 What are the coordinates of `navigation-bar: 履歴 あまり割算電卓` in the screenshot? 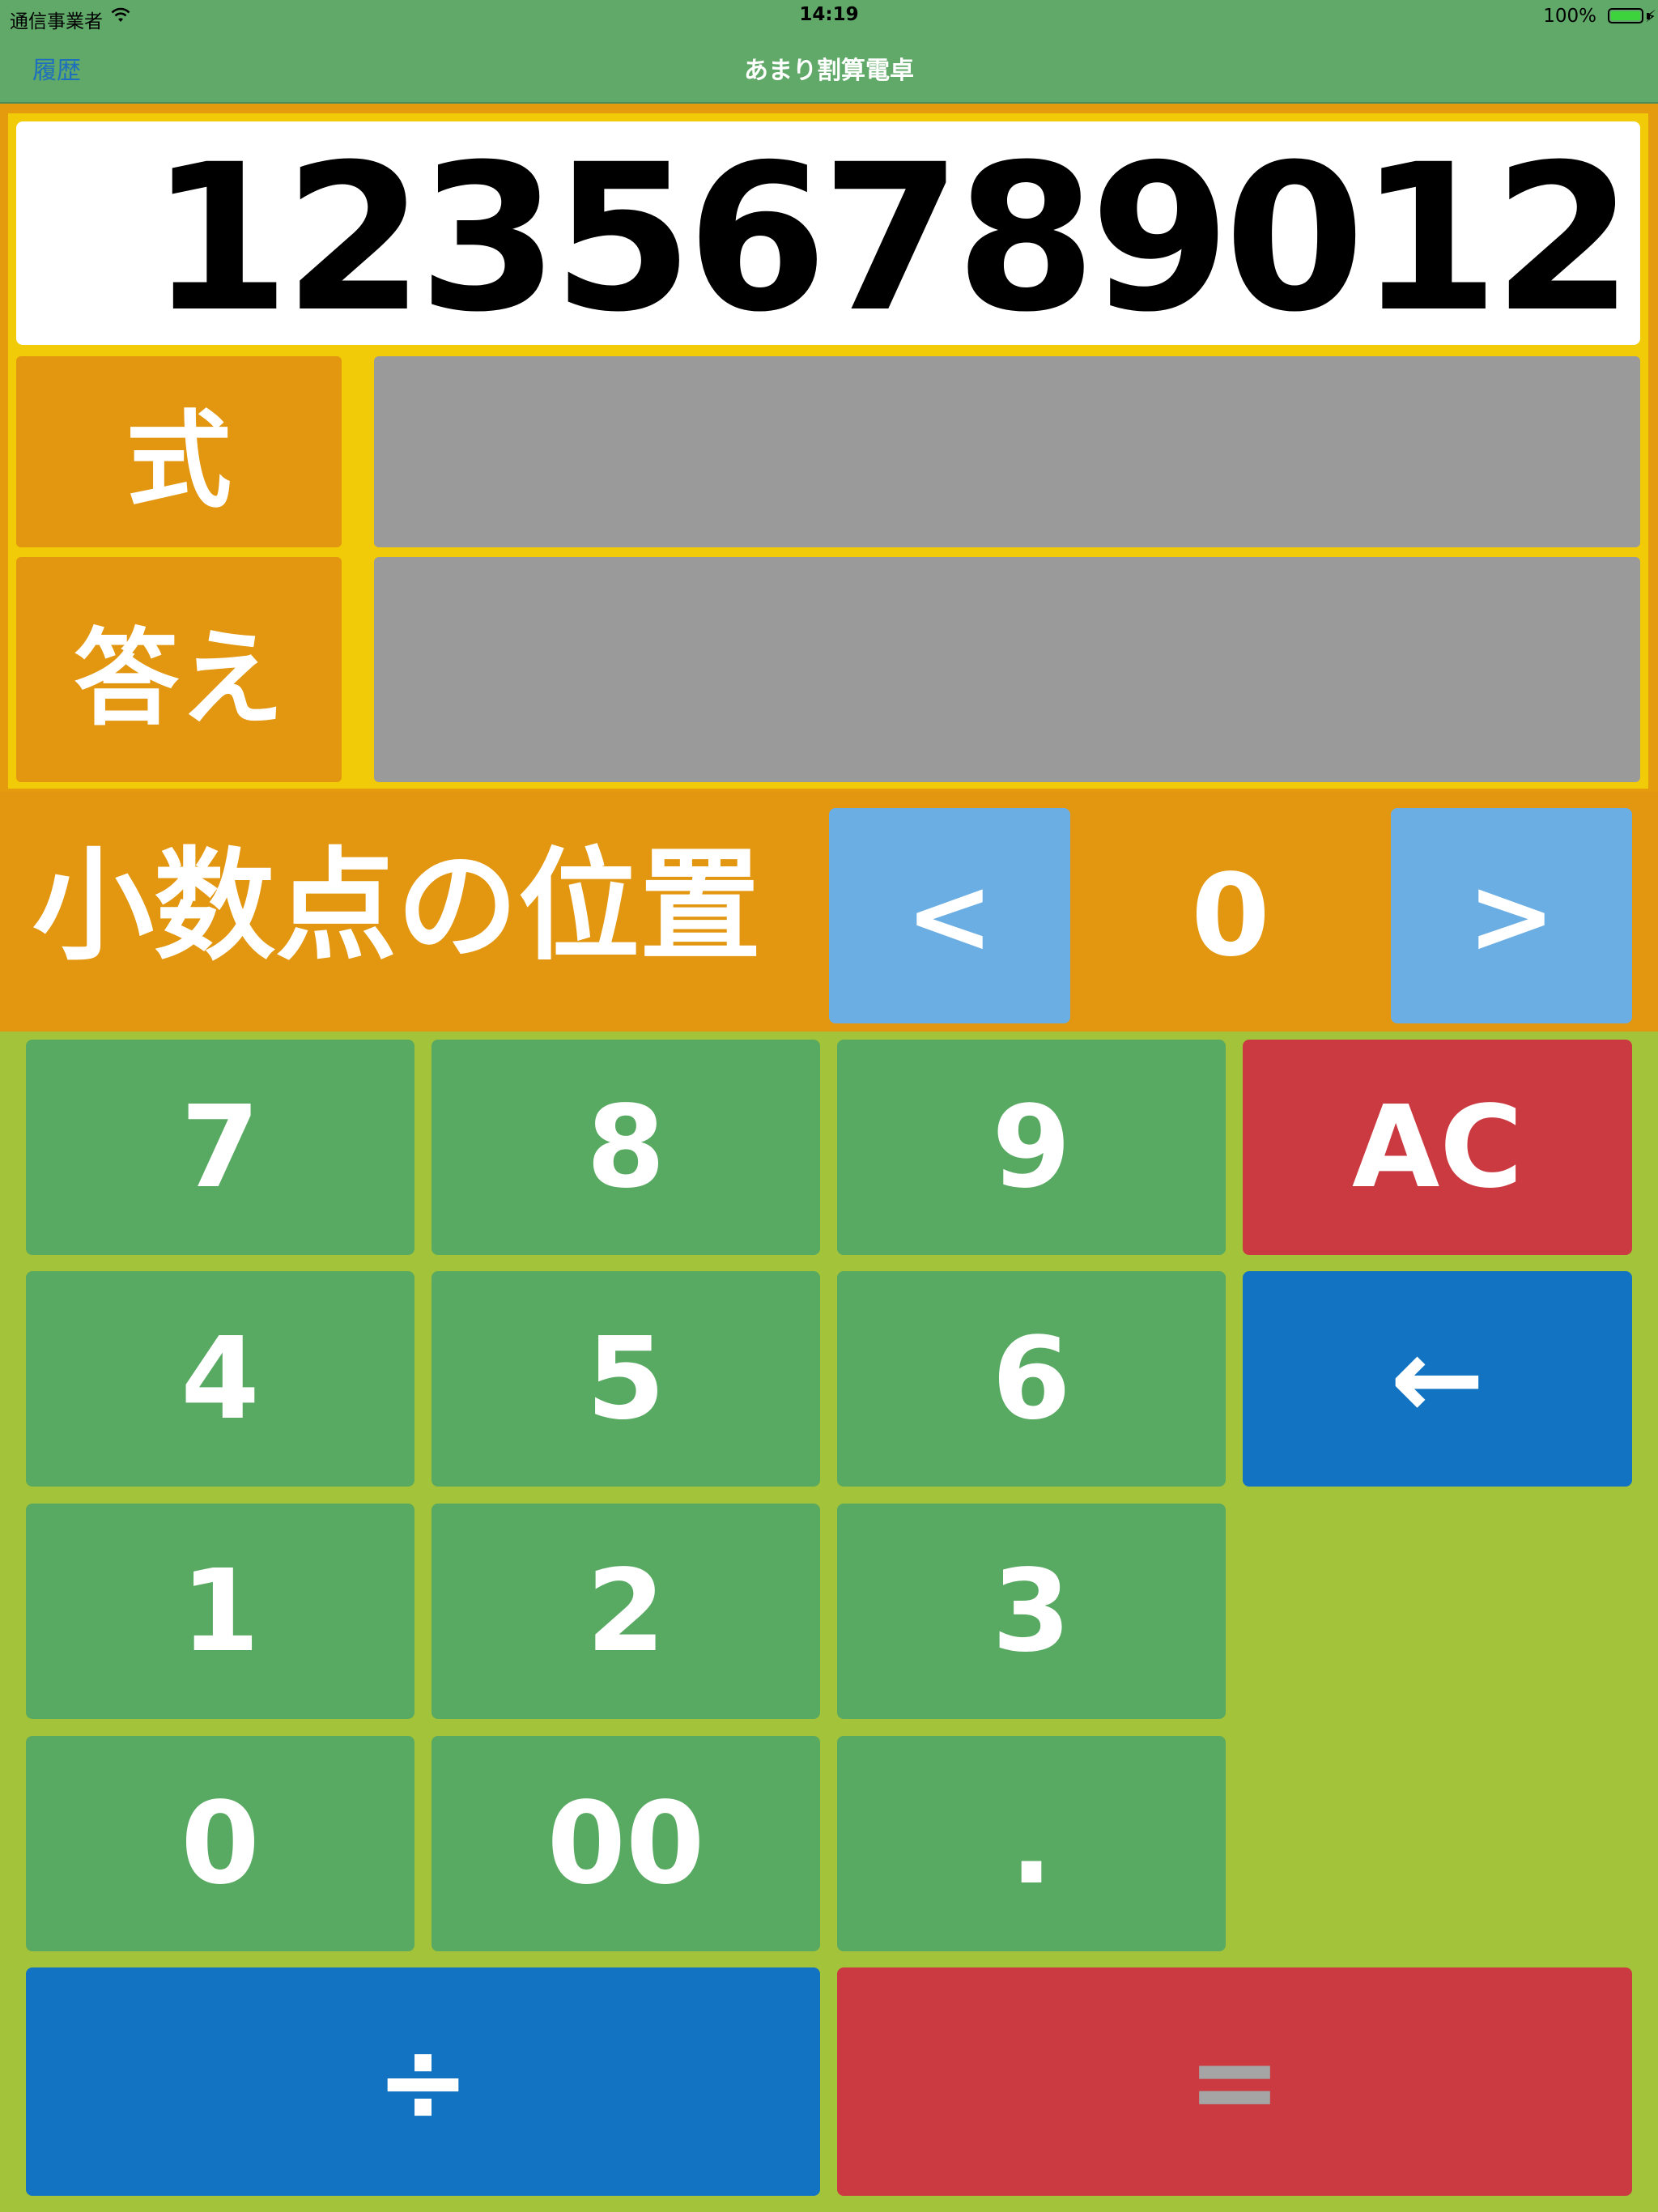 It's located at (829, 69).